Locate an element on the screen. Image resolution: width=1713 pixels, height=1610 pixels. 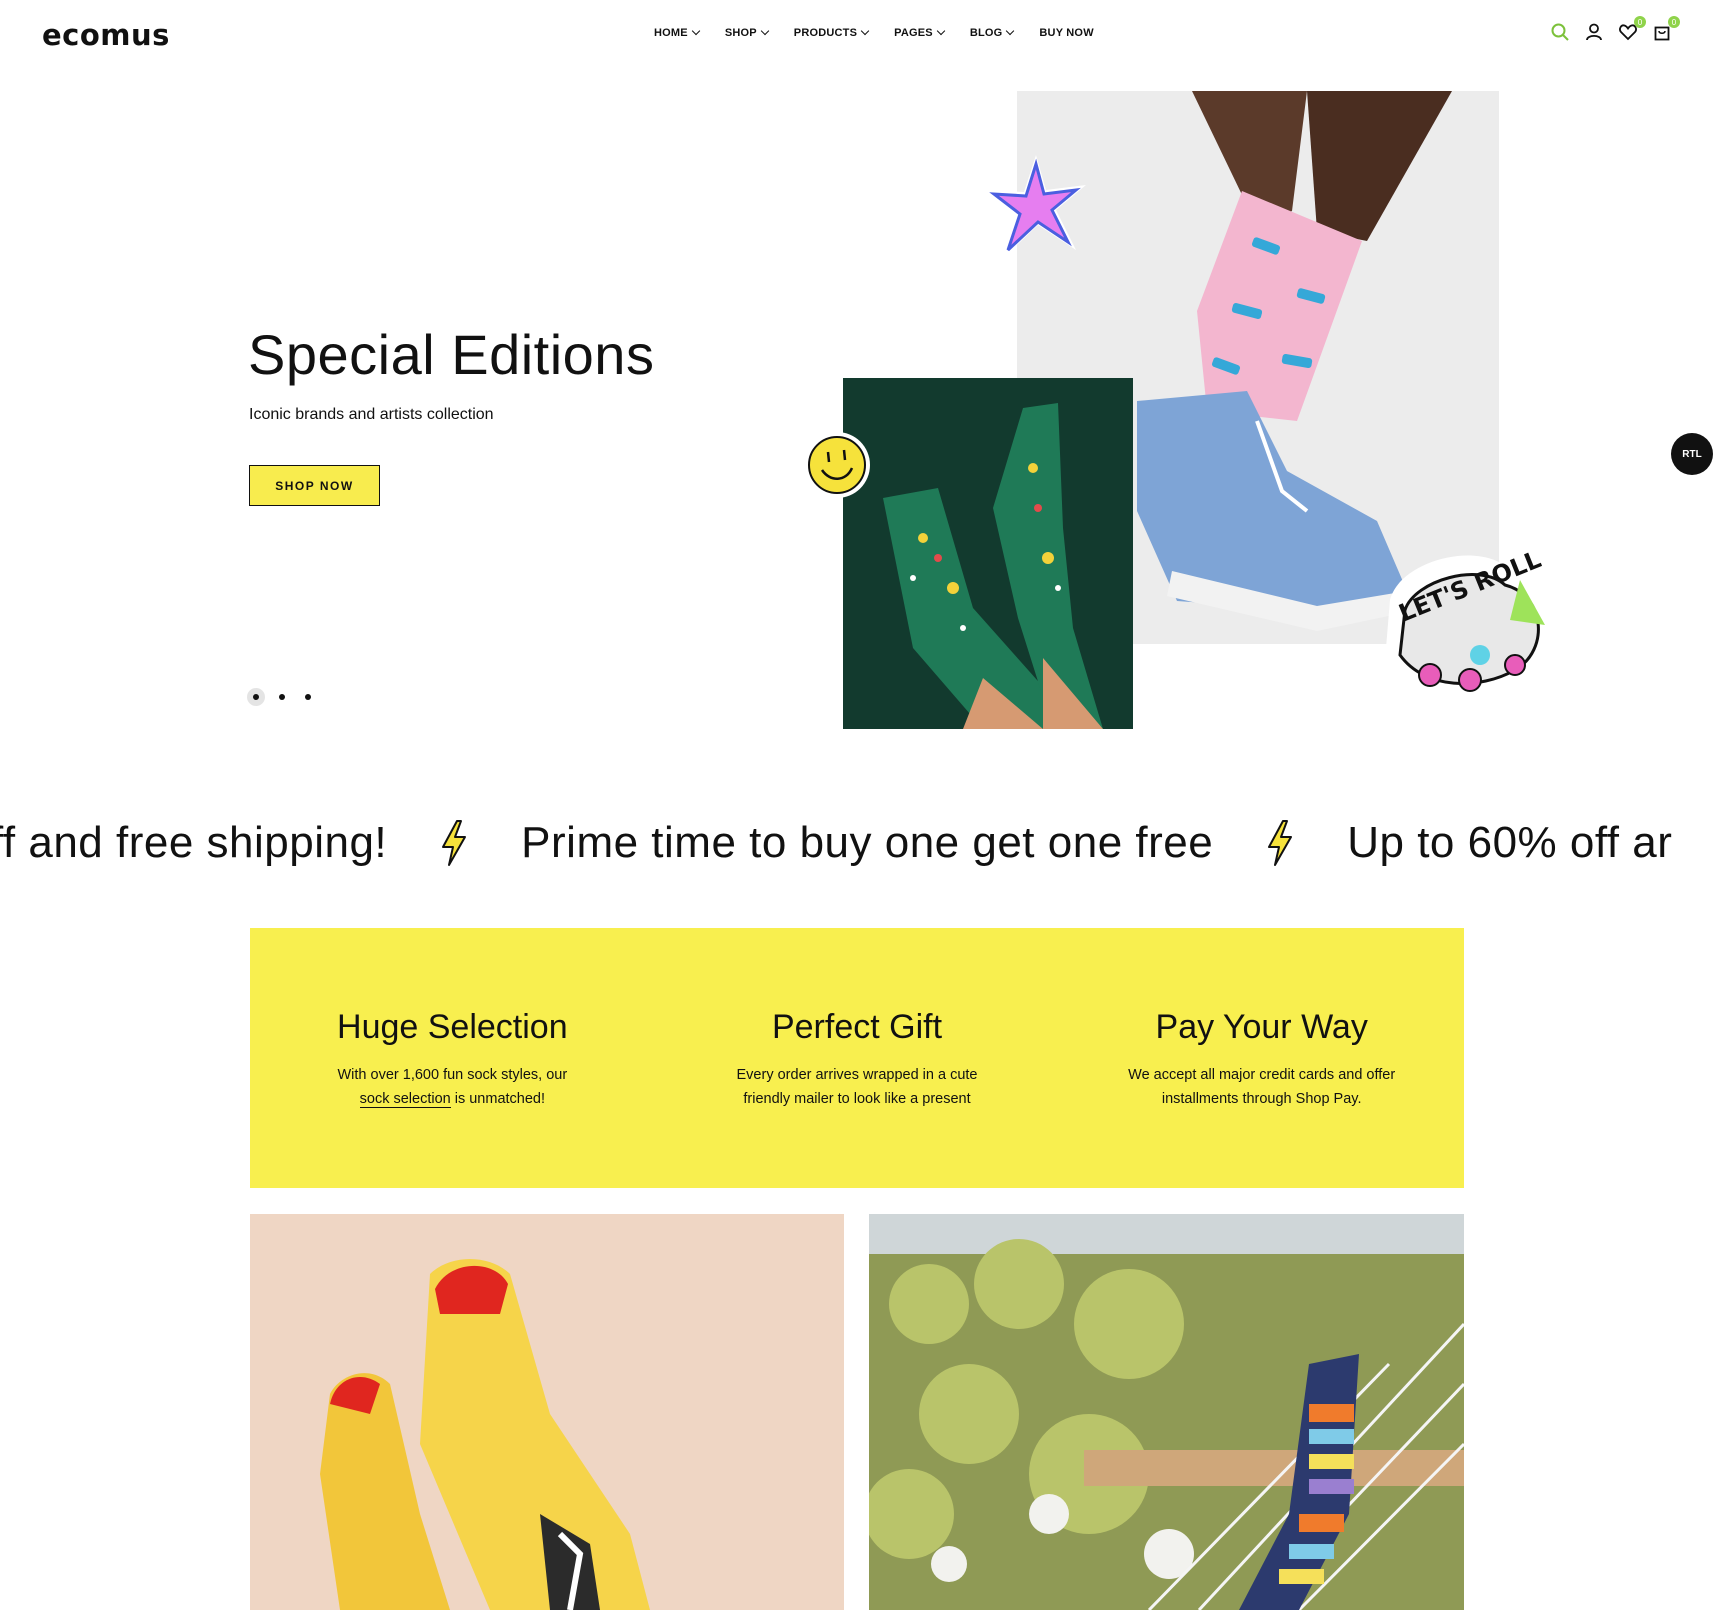
feature-text-part: is unmatched! is located at coordinates (498, 1099).